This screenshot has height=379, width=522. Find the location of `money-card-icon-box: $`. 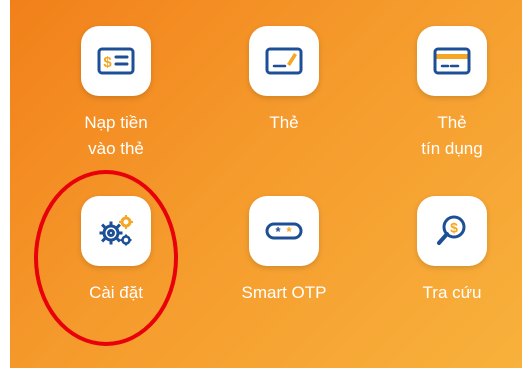

money-card-icon-box: $ is located at coordinates (116, 61).